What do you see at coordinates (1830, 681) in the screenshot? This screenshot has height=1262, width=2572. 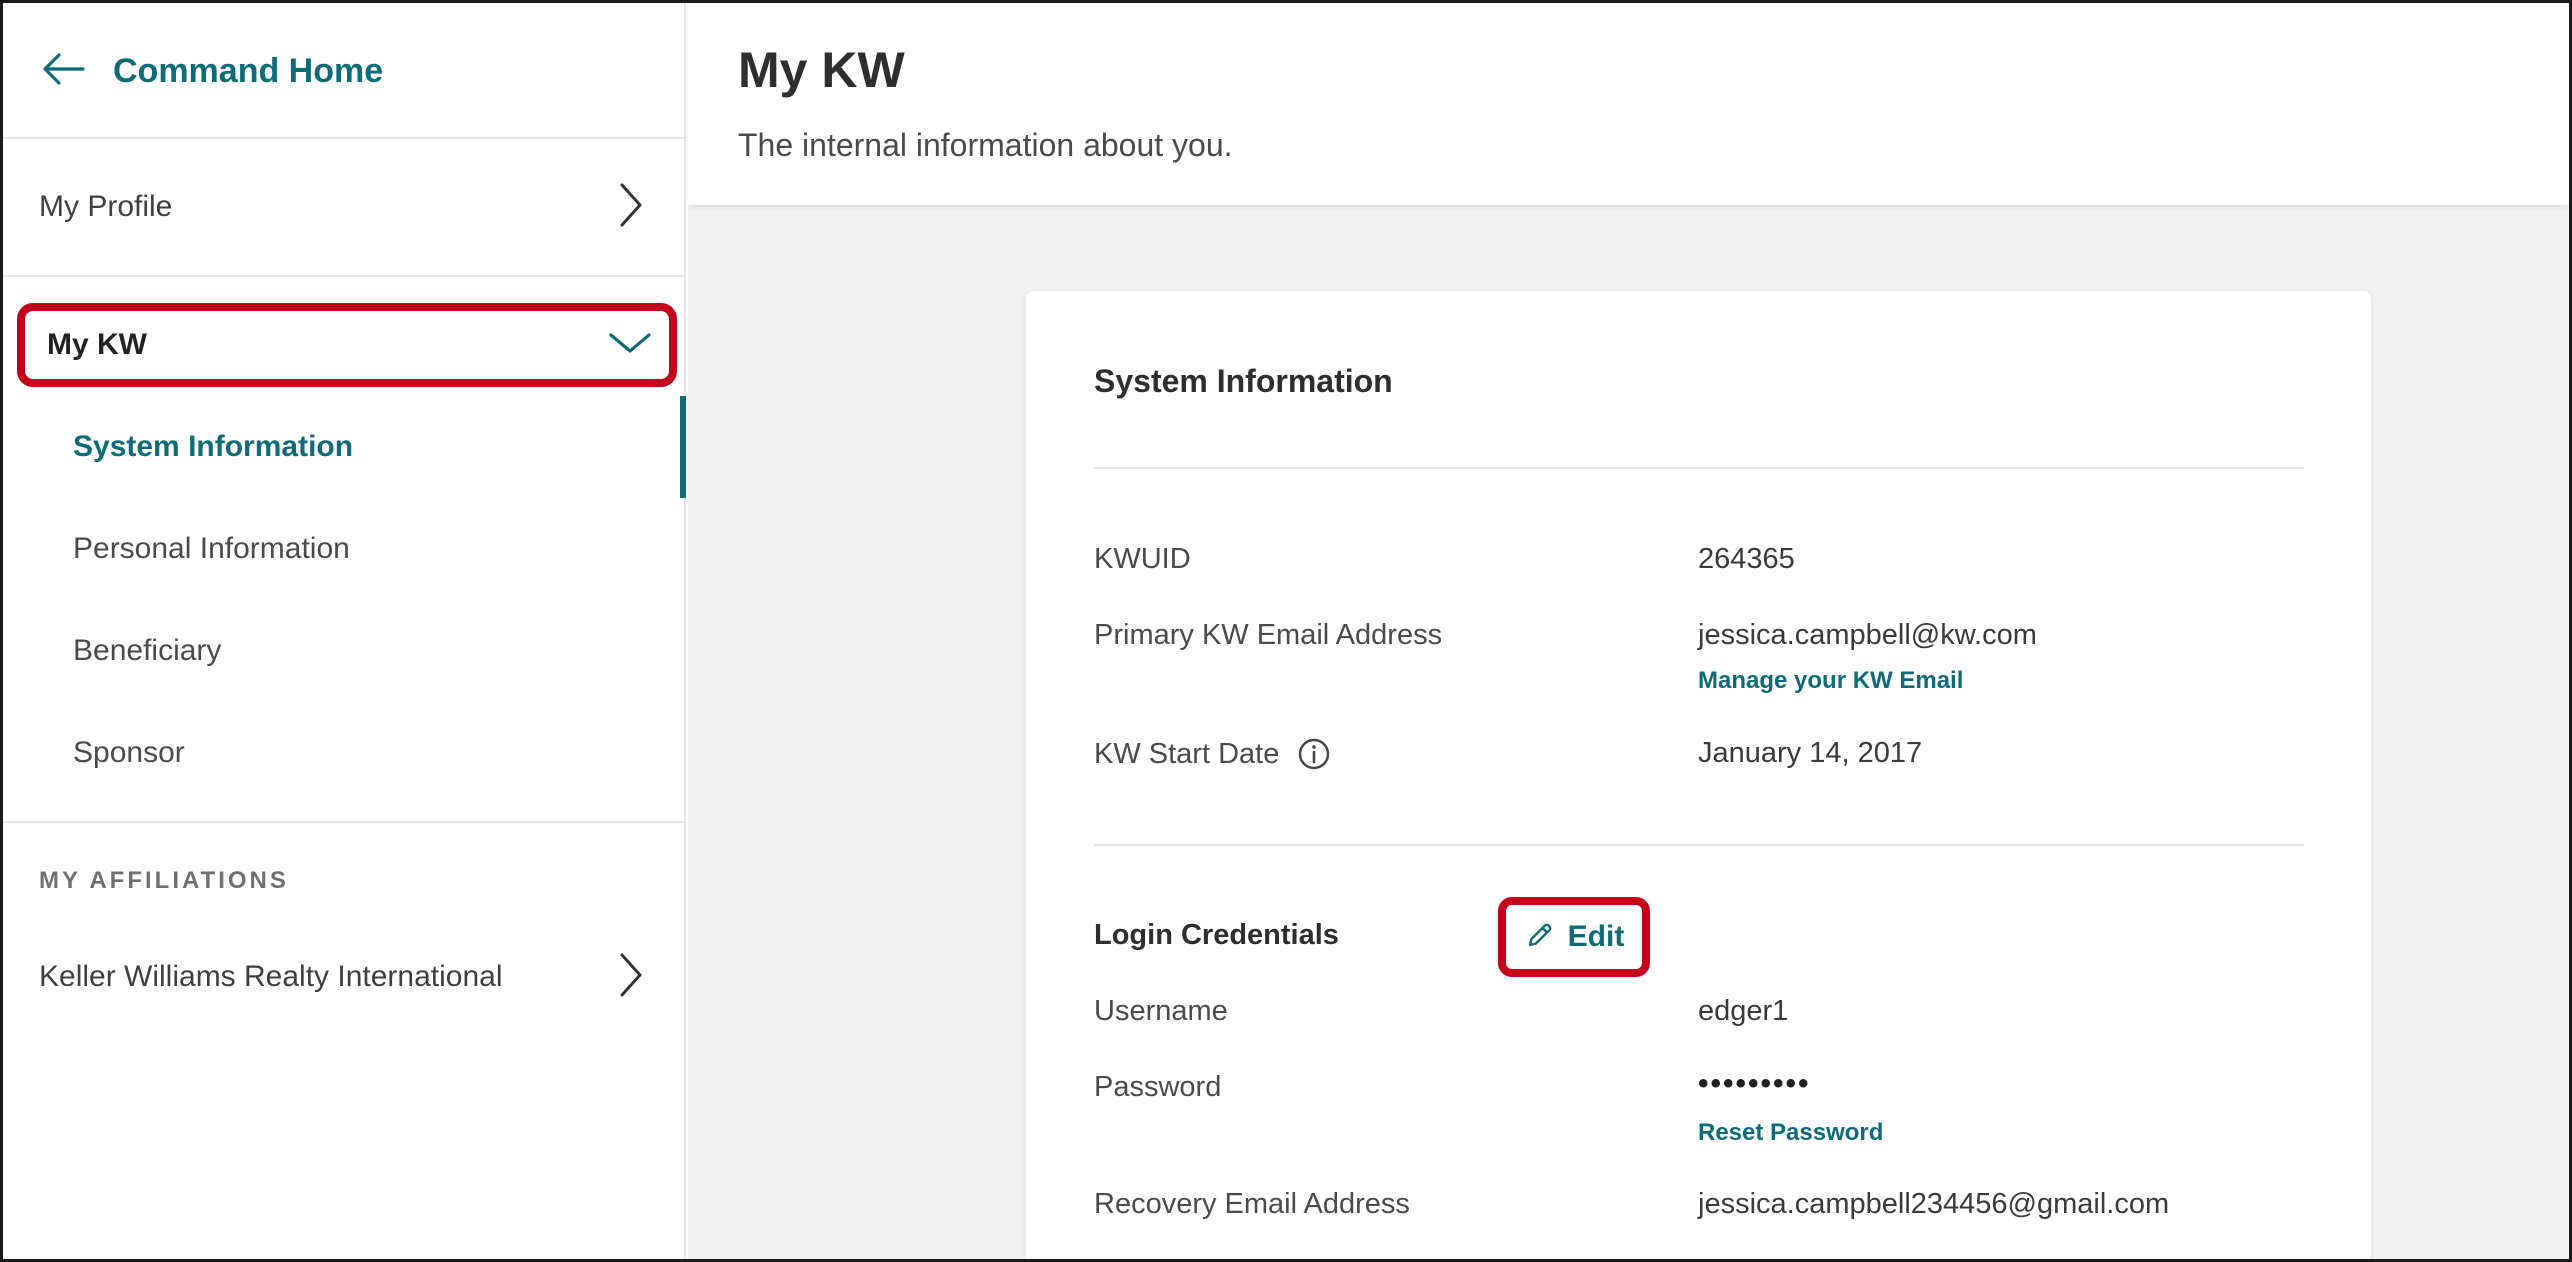 I see `manage-email-link: Manage your KW Email` at bounding box center [1830, 681].